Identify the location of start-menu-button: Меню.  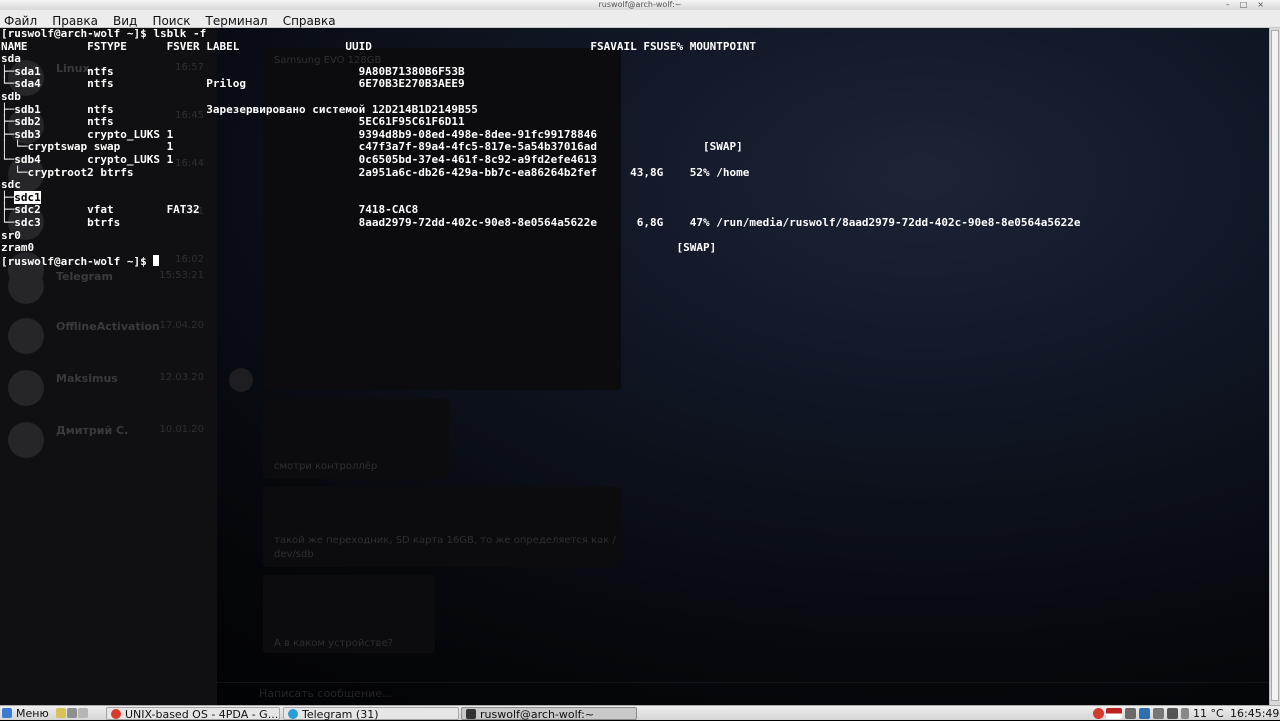
(28, 713).